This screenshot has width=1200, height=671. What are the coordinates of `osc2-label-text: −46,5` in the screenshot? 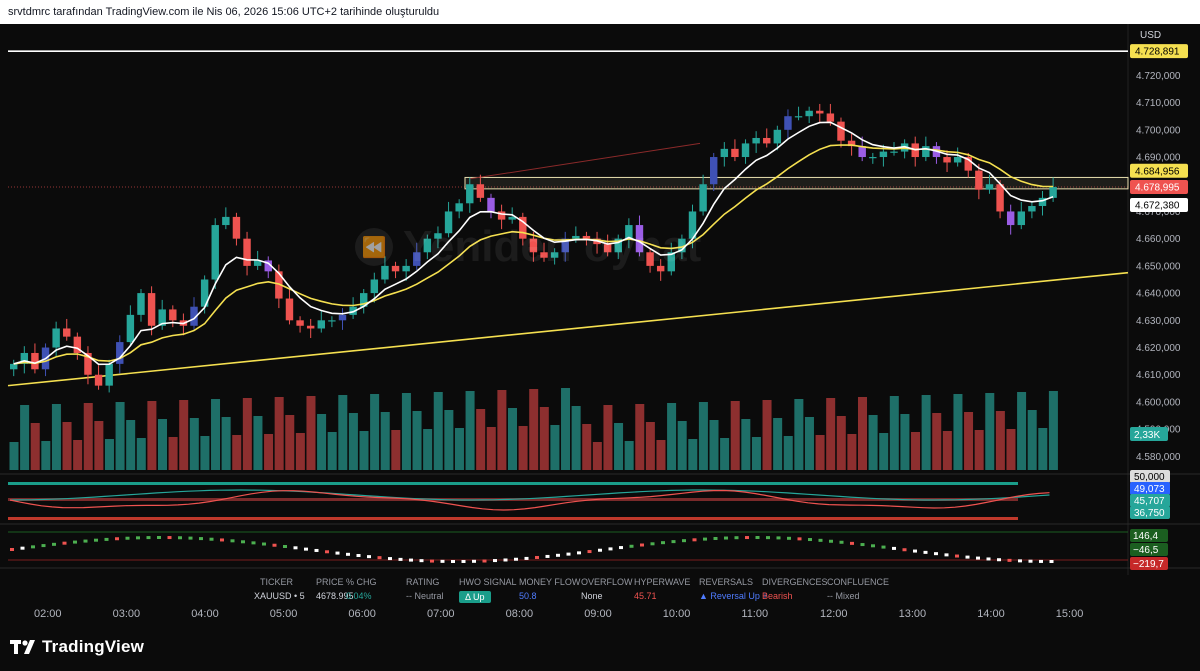 It's located at (1146, 550).